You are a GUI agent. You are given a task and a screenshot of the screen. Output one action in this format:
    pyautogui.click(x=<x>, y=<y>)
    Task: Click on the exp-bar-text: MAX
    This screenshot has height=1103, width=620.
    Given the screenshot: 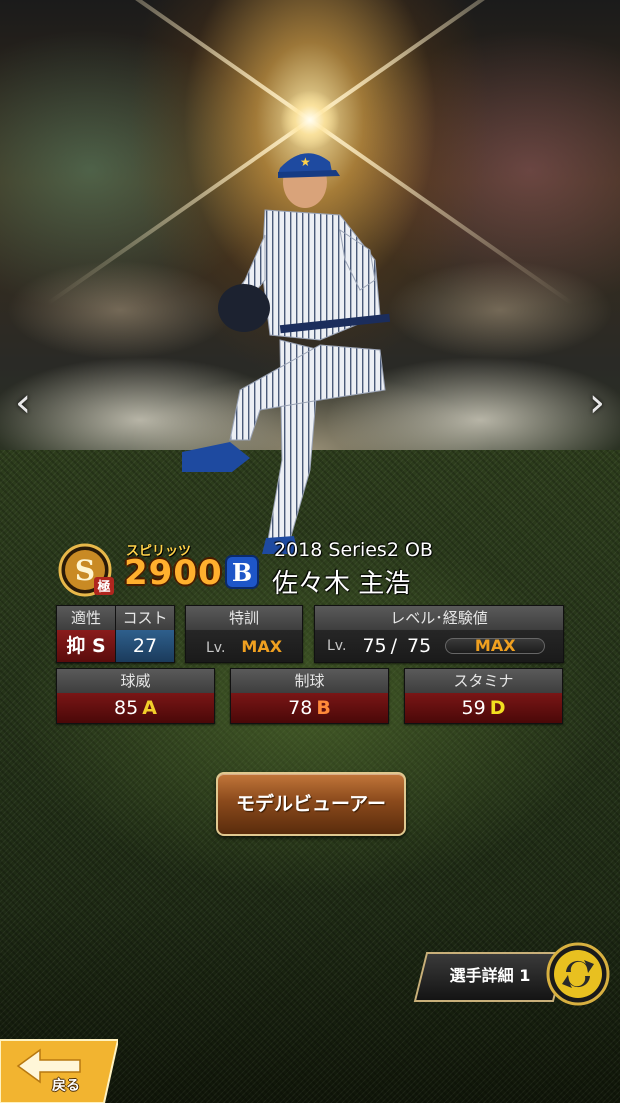 What is the action you would take?
    pyautogui.click(x=495, y=645)
    